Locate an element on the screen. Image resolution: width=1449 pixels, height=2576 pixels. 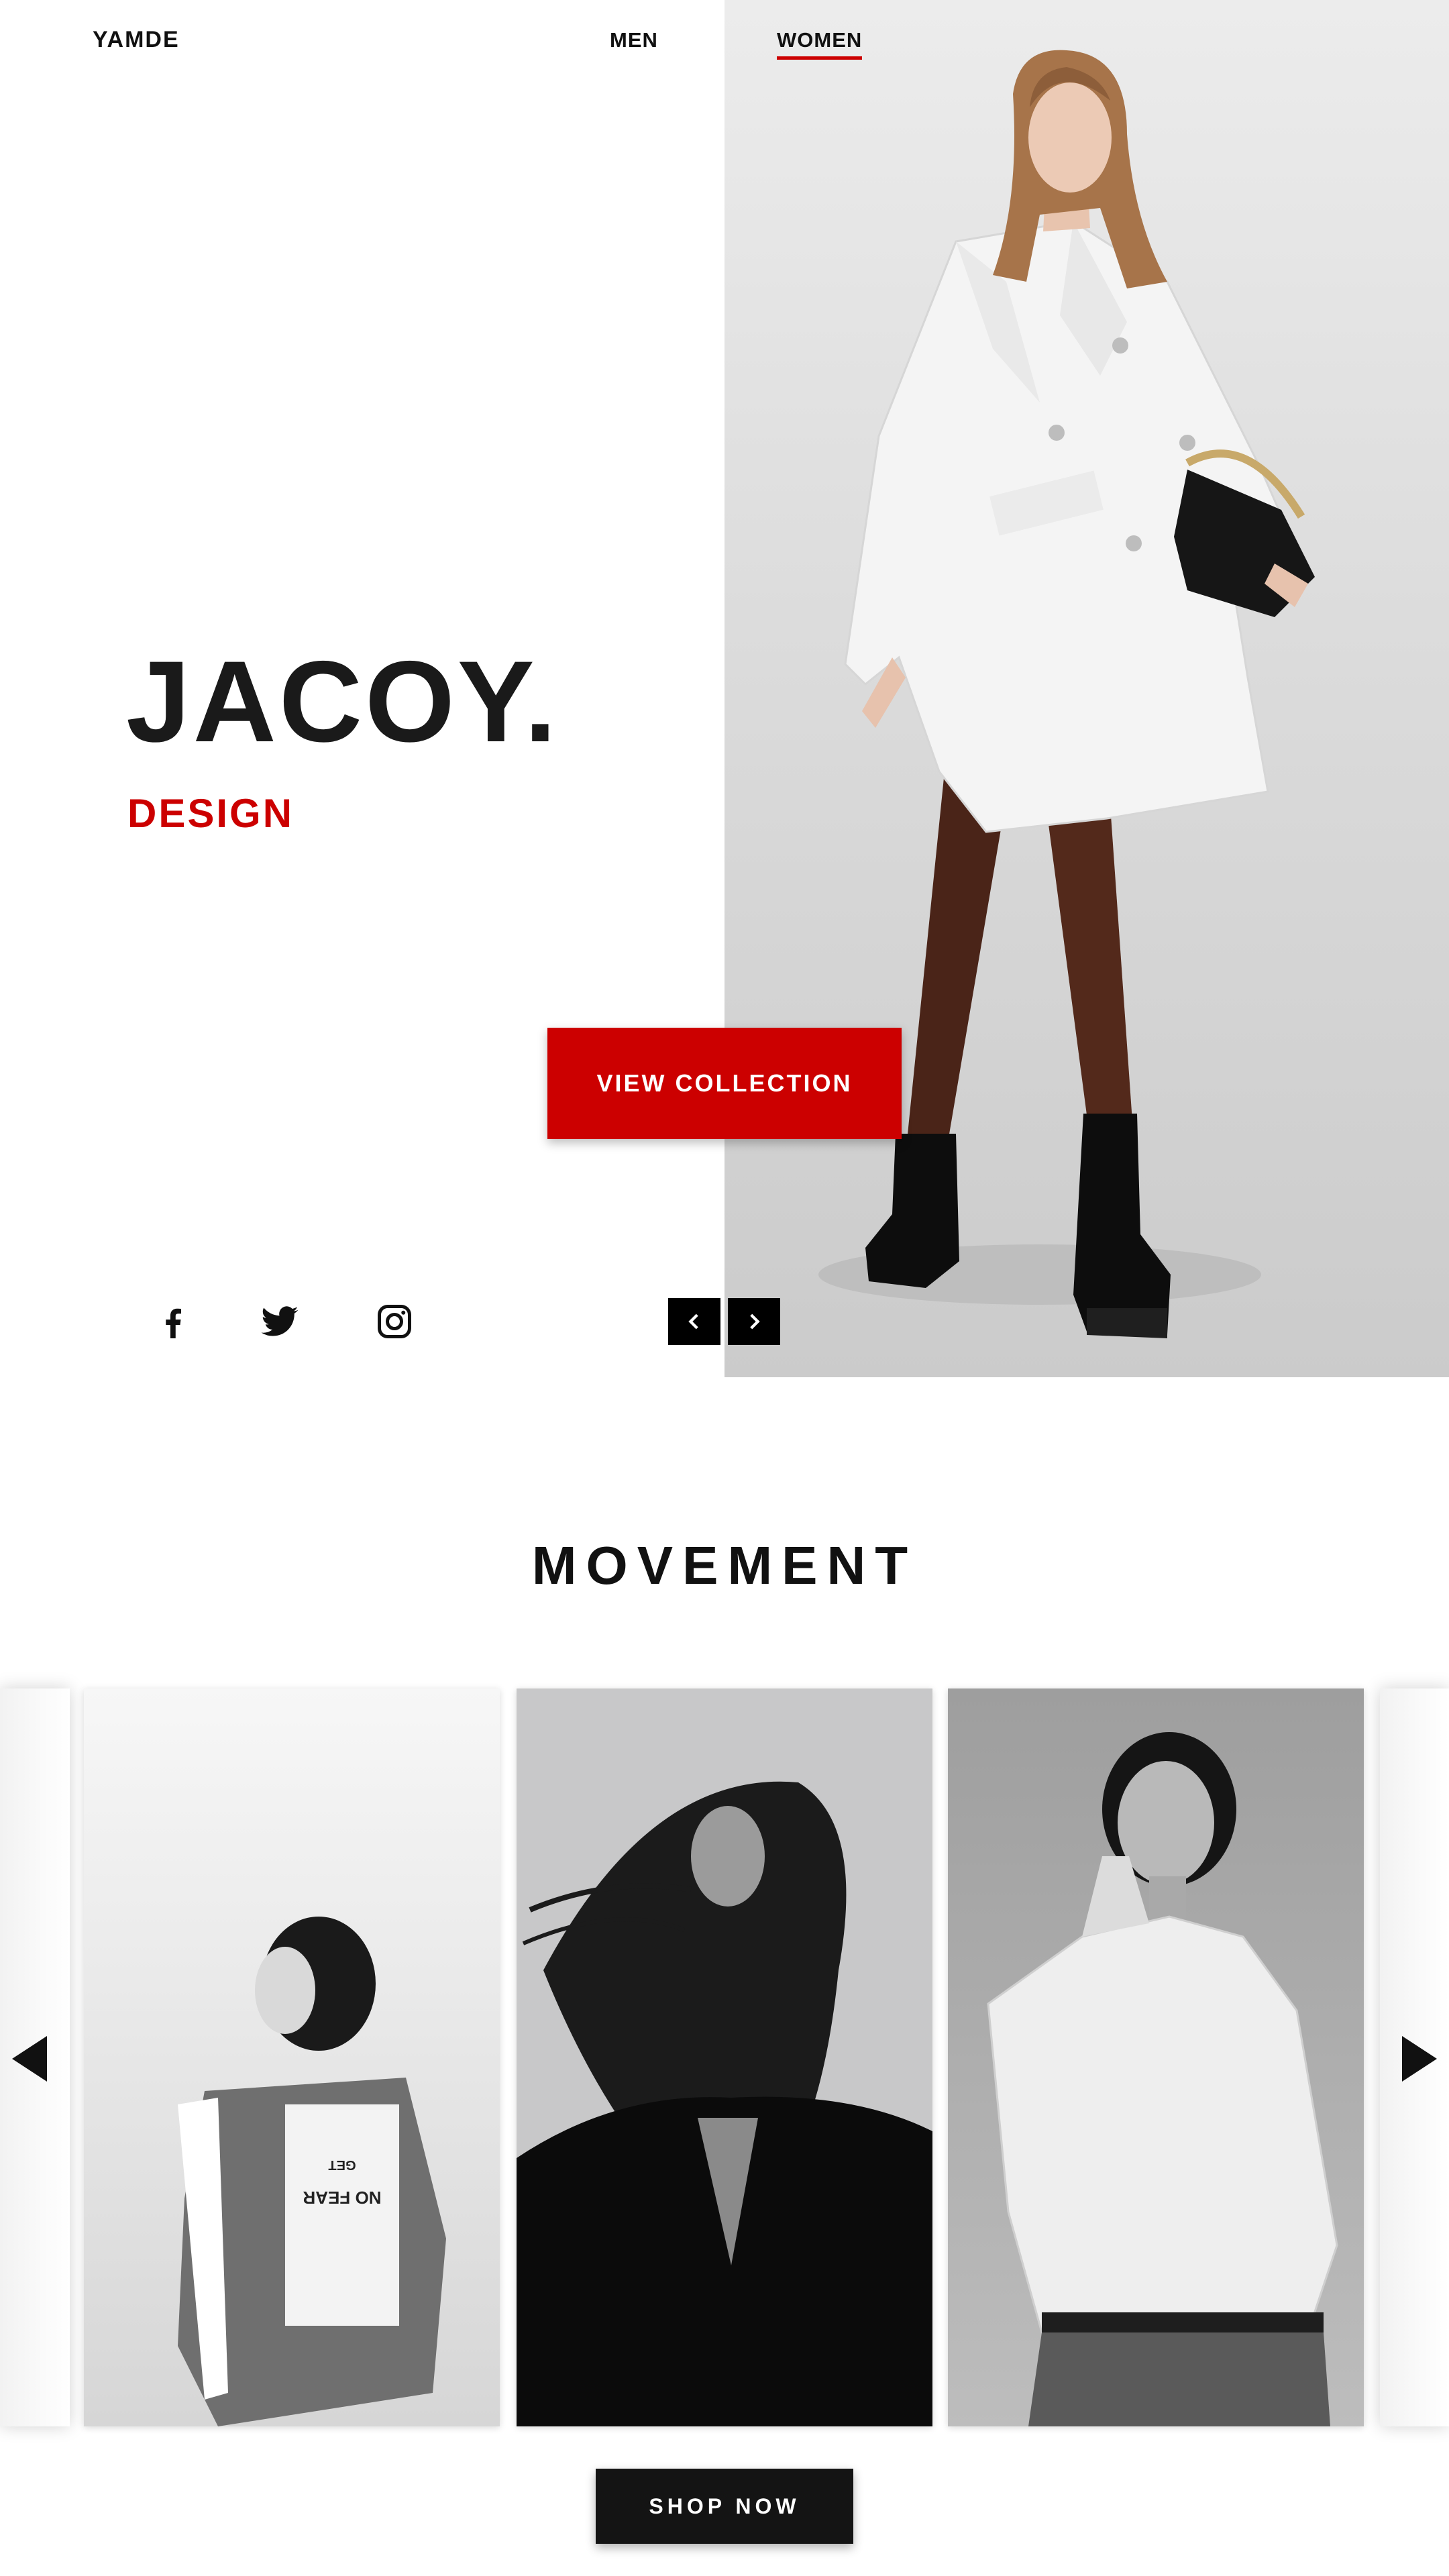
chevron-right-icon is located at coordinates (755, 1321).